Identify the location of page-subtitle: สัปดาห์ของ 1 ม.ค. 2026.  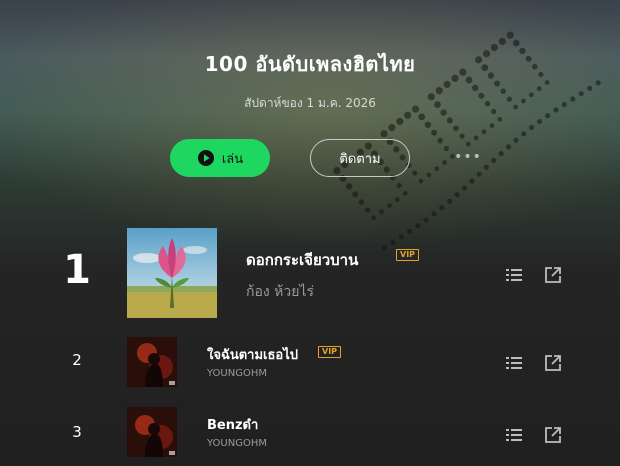
(310, 103).